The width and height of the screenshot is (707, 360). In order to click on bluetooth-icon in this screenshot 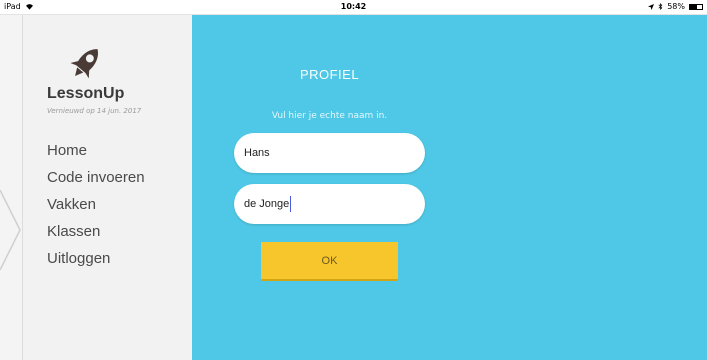, I will do `click(660, 6)`.